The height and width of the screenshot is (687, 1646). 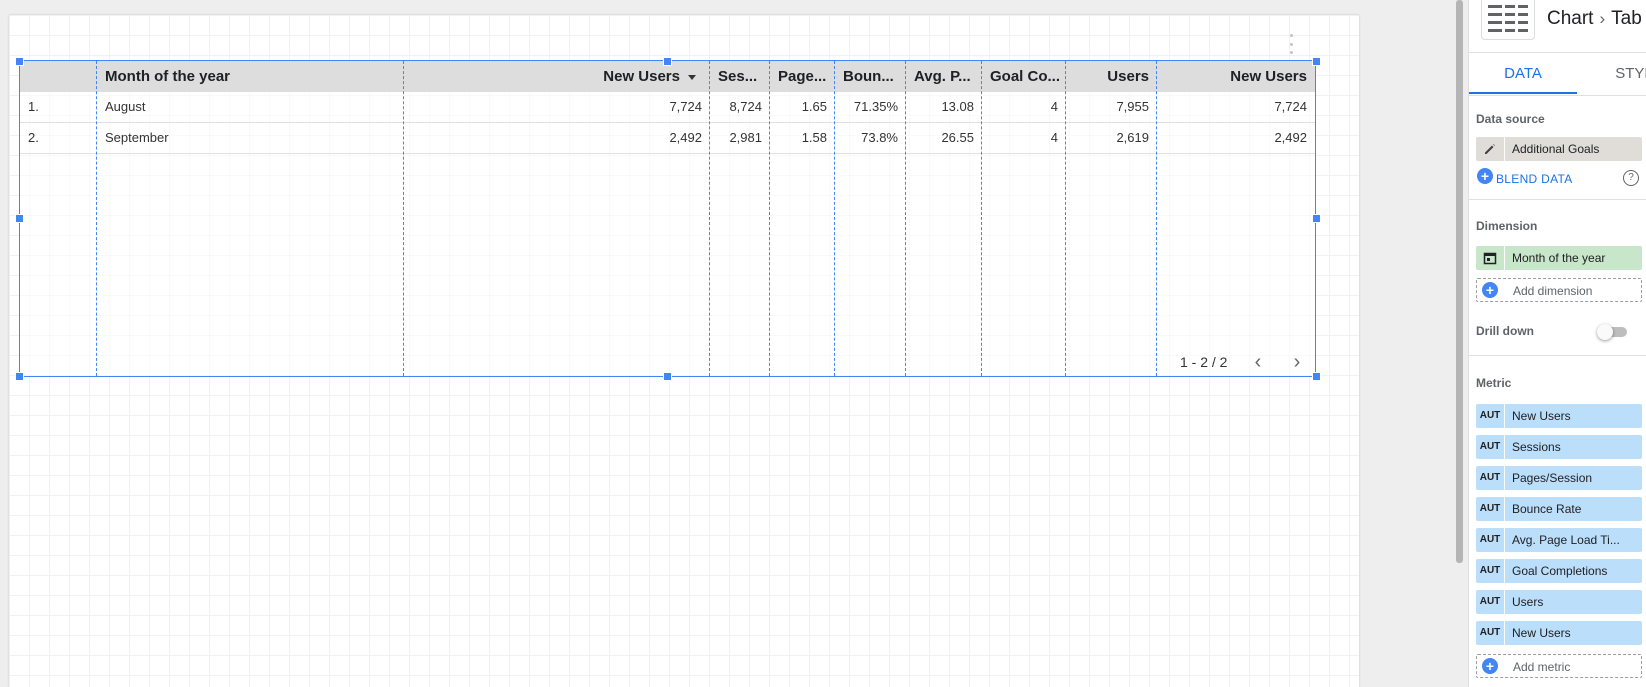 What do you see at coordinates (1552, 478) in the screenshot?
I see `metric-name: Pages/Session` at bounding box center [1552, 478].